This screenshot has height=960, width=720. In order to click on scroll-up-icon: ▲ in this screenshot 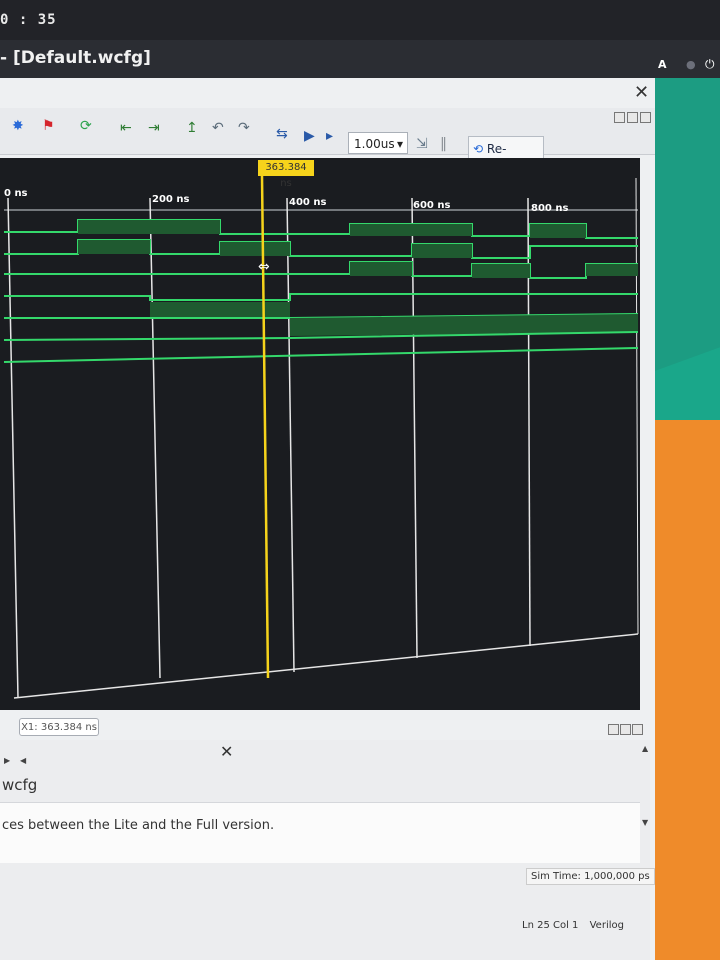, I will do `click(645, 748)`.